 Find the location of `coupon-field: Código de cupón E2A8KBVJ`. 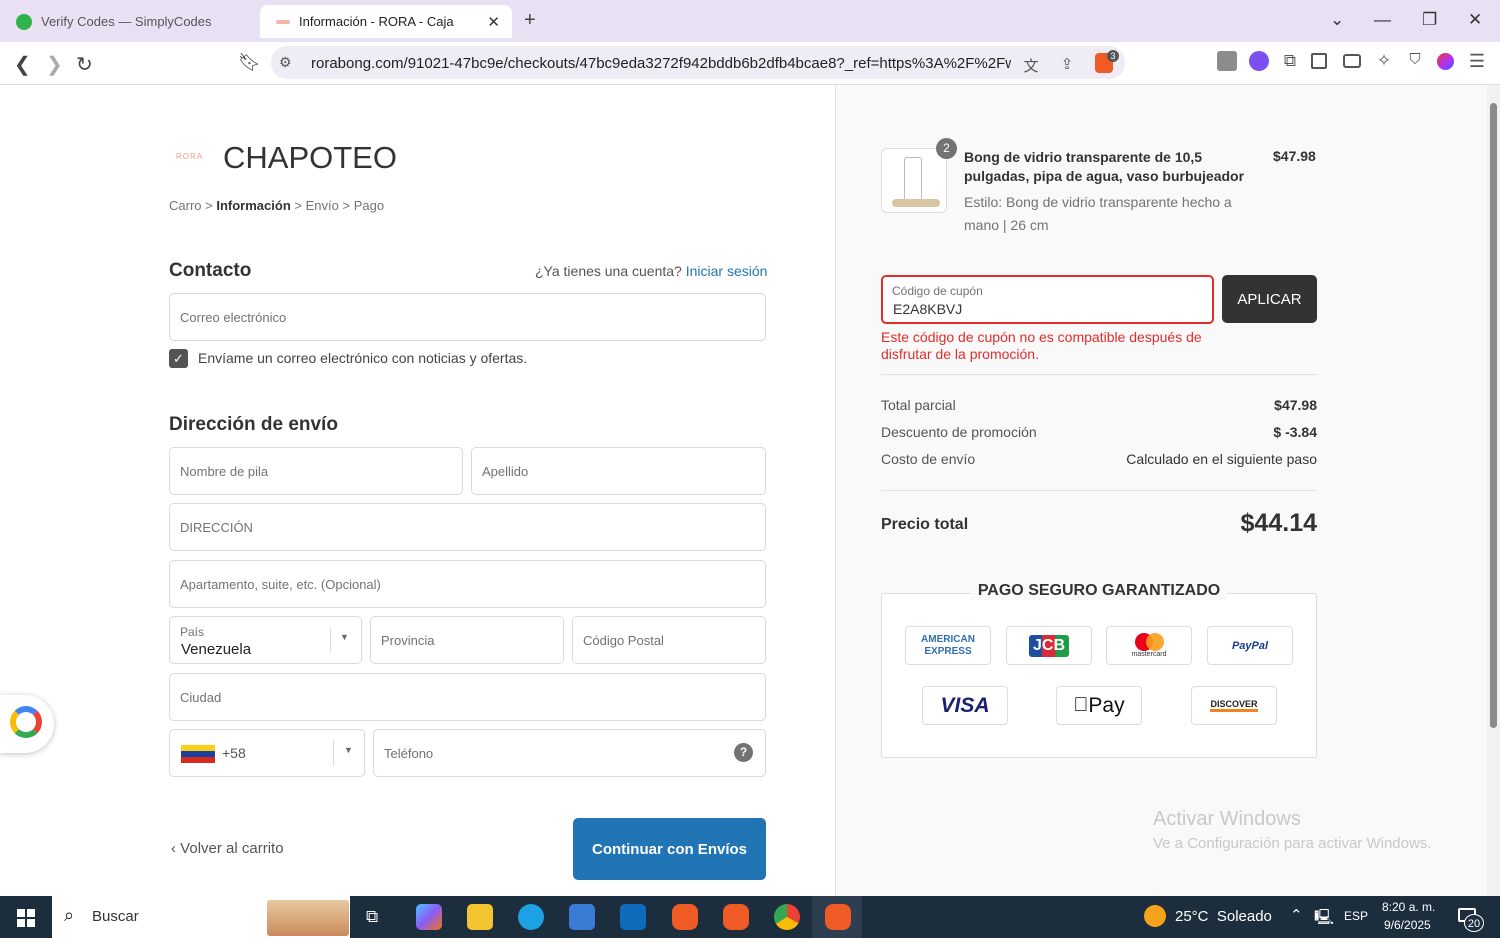

coupon-field: Código de cupón E2A8KBVJ is located at coordinates (1047, 299).